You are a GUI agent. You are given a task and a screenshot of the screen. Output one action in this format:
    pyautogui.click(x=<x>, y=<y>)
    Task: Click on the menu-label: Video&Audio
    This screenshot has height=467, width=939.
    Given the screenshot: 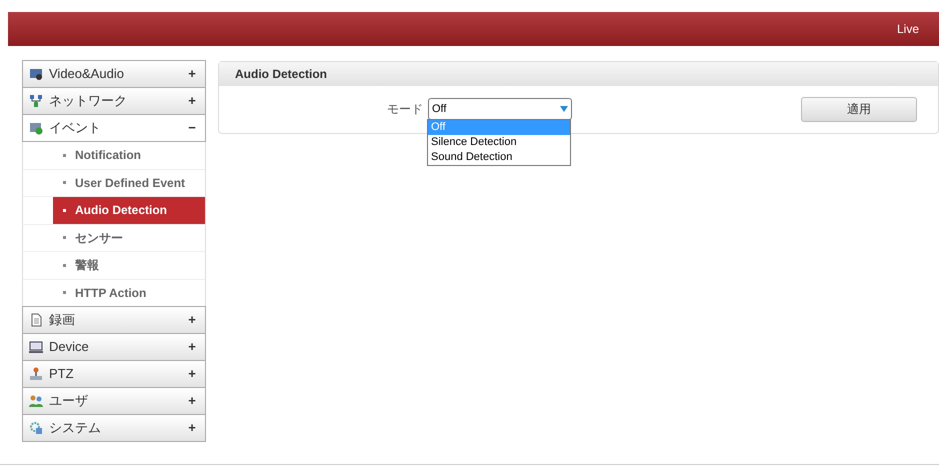 What is the action you would take?
    pyautogui.click(x=87, y=74)
    